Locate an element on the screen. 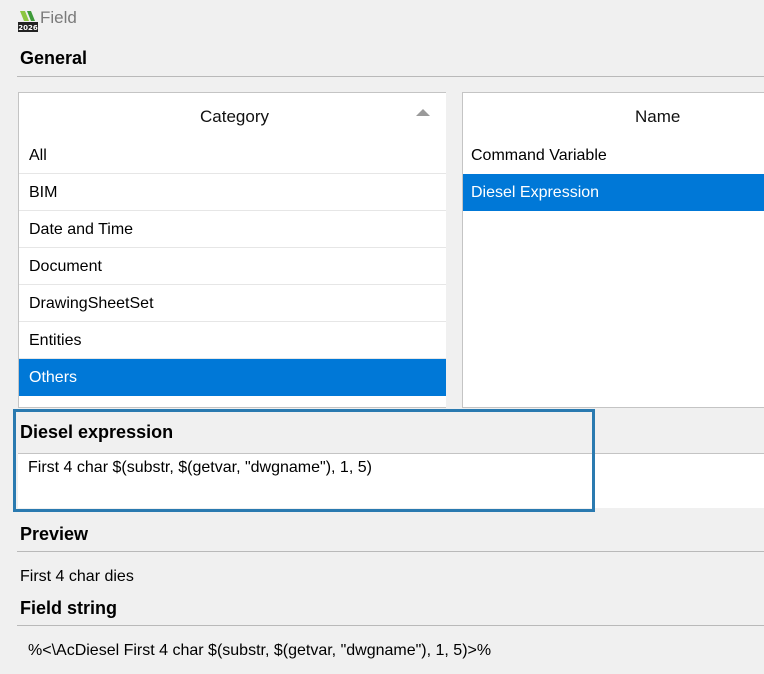 The image size is (764, 674). general-divider is located at coordinates (390, 76).